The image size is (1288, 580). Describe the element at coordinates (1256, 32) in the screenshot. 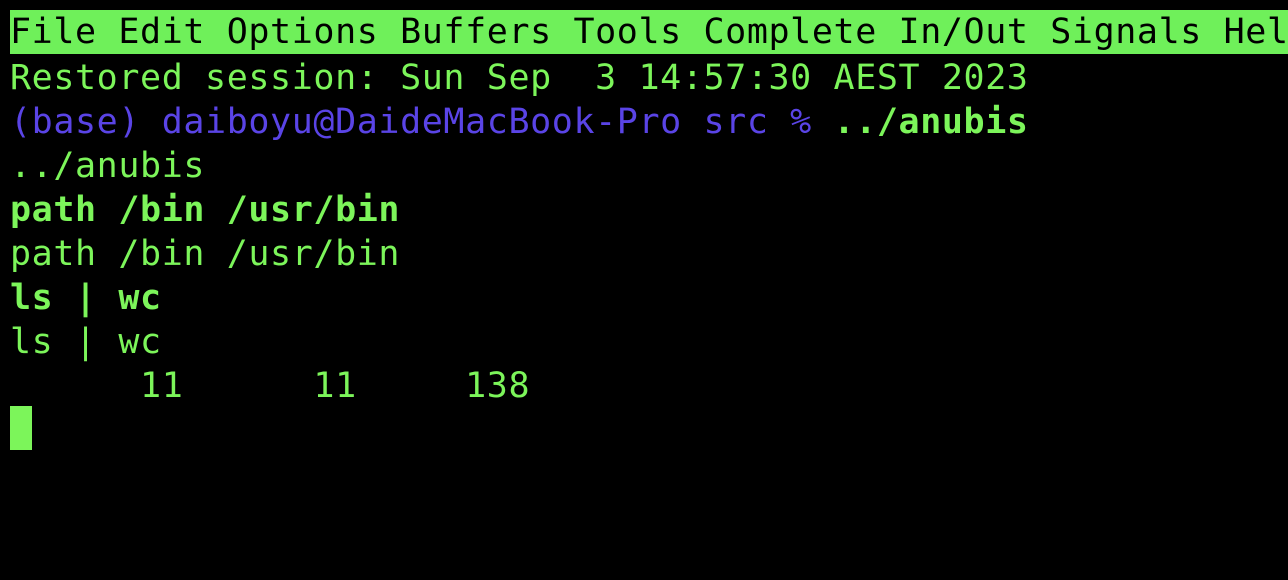

I see `menu-help: Help` at that location.